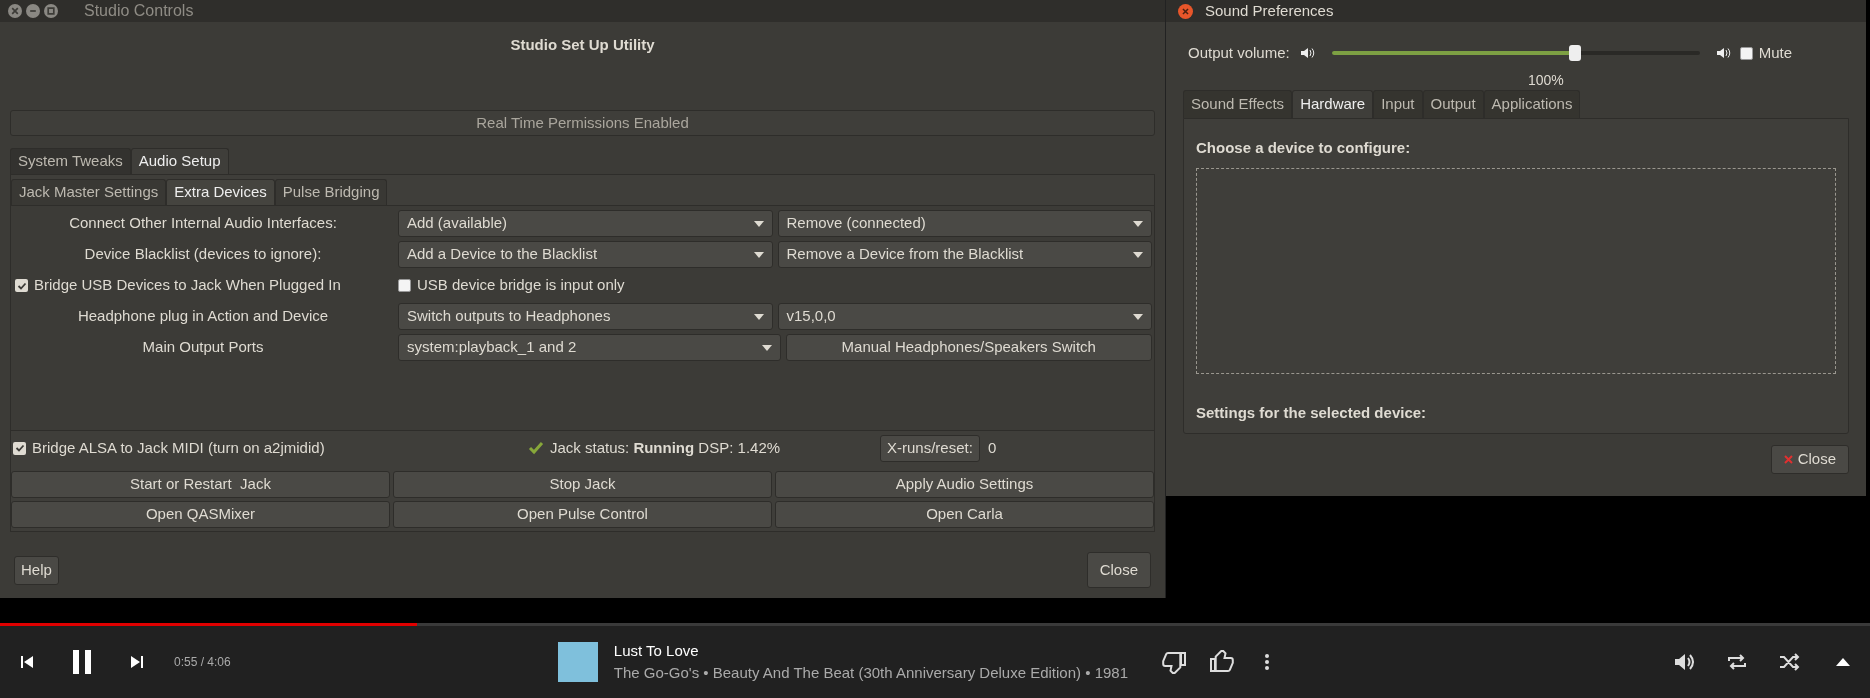 The width and height of the screenshot is (1870, 698). I want to click on shuffle-icon, so click(1789, 662).